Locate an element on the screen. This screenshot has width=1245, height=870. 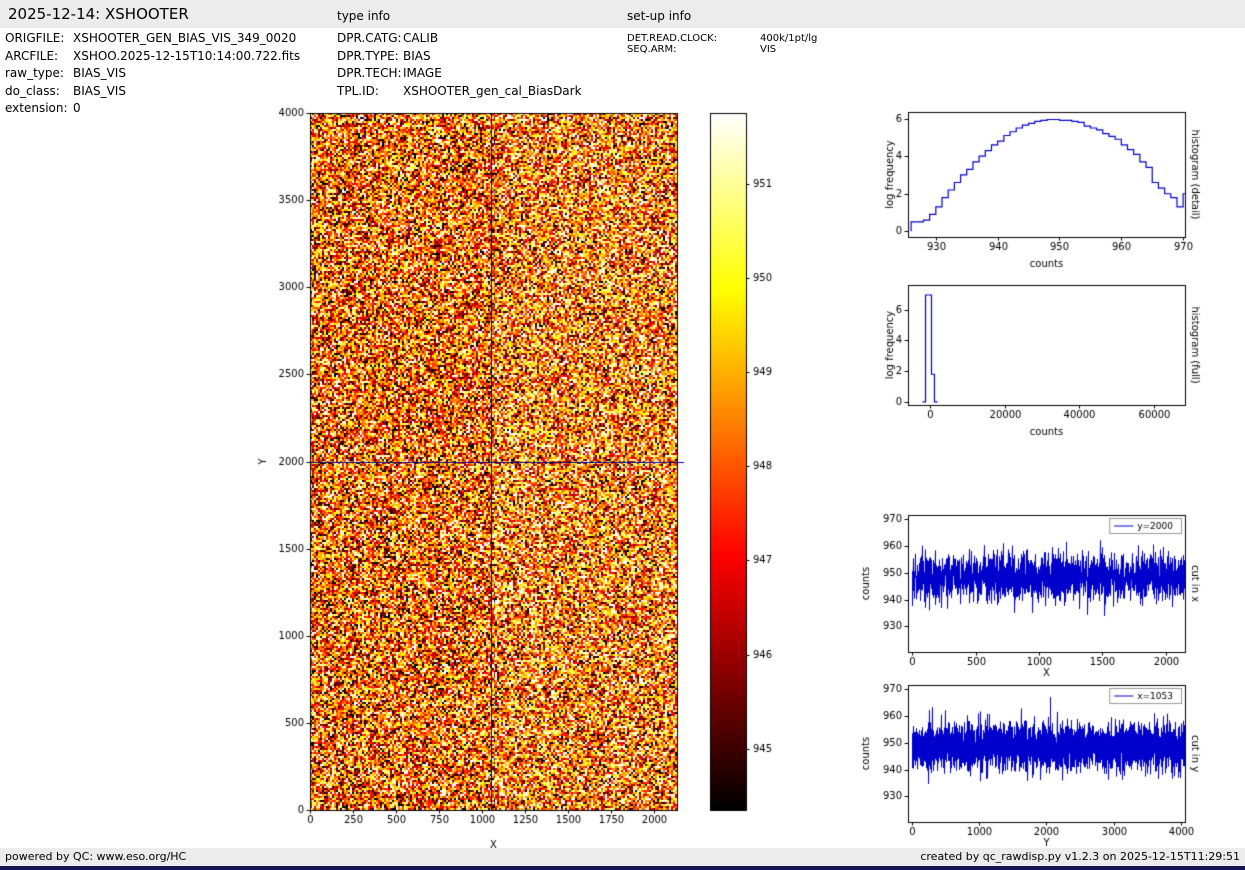
setup-info-row: SEQ.ARM: VIS is located at coordinates (722, 49).